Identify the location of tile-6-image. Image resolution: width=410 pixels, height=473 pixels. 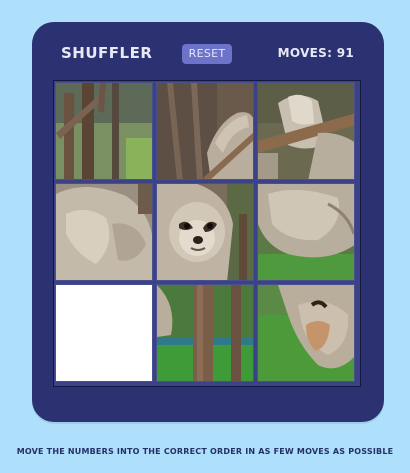
(306, 232).